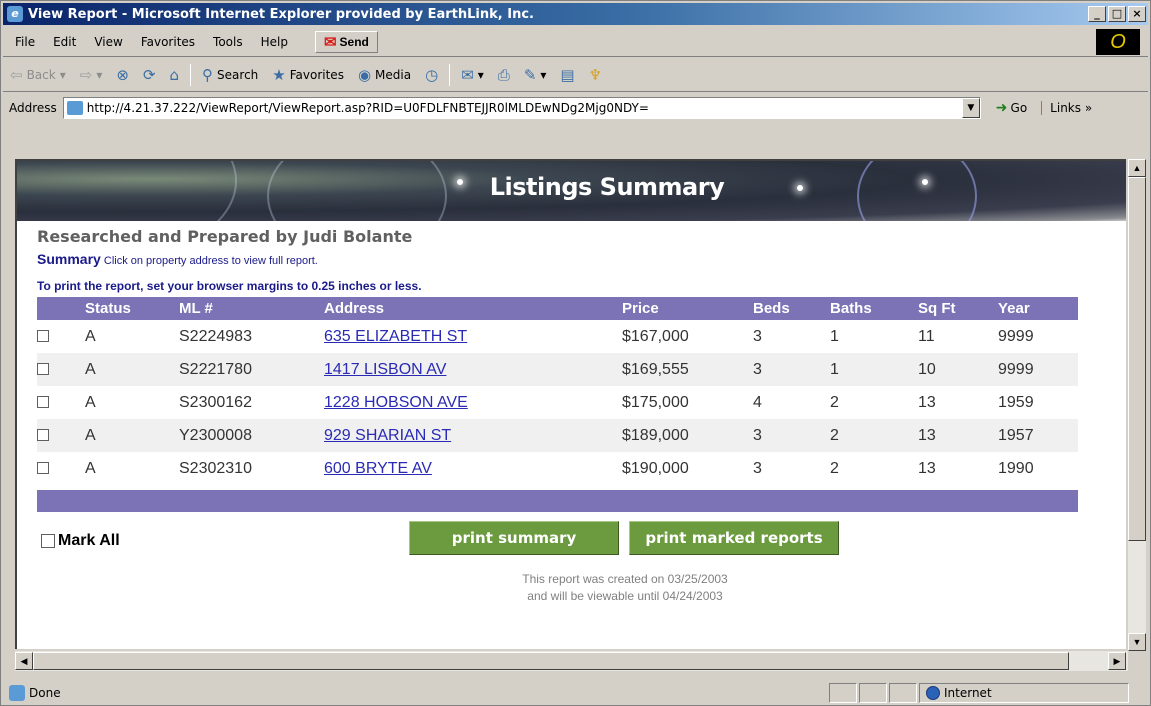 The height and width of the screenshot is (706, 1151). I want to click on ml-cell: S2224983, so click(215, 336).